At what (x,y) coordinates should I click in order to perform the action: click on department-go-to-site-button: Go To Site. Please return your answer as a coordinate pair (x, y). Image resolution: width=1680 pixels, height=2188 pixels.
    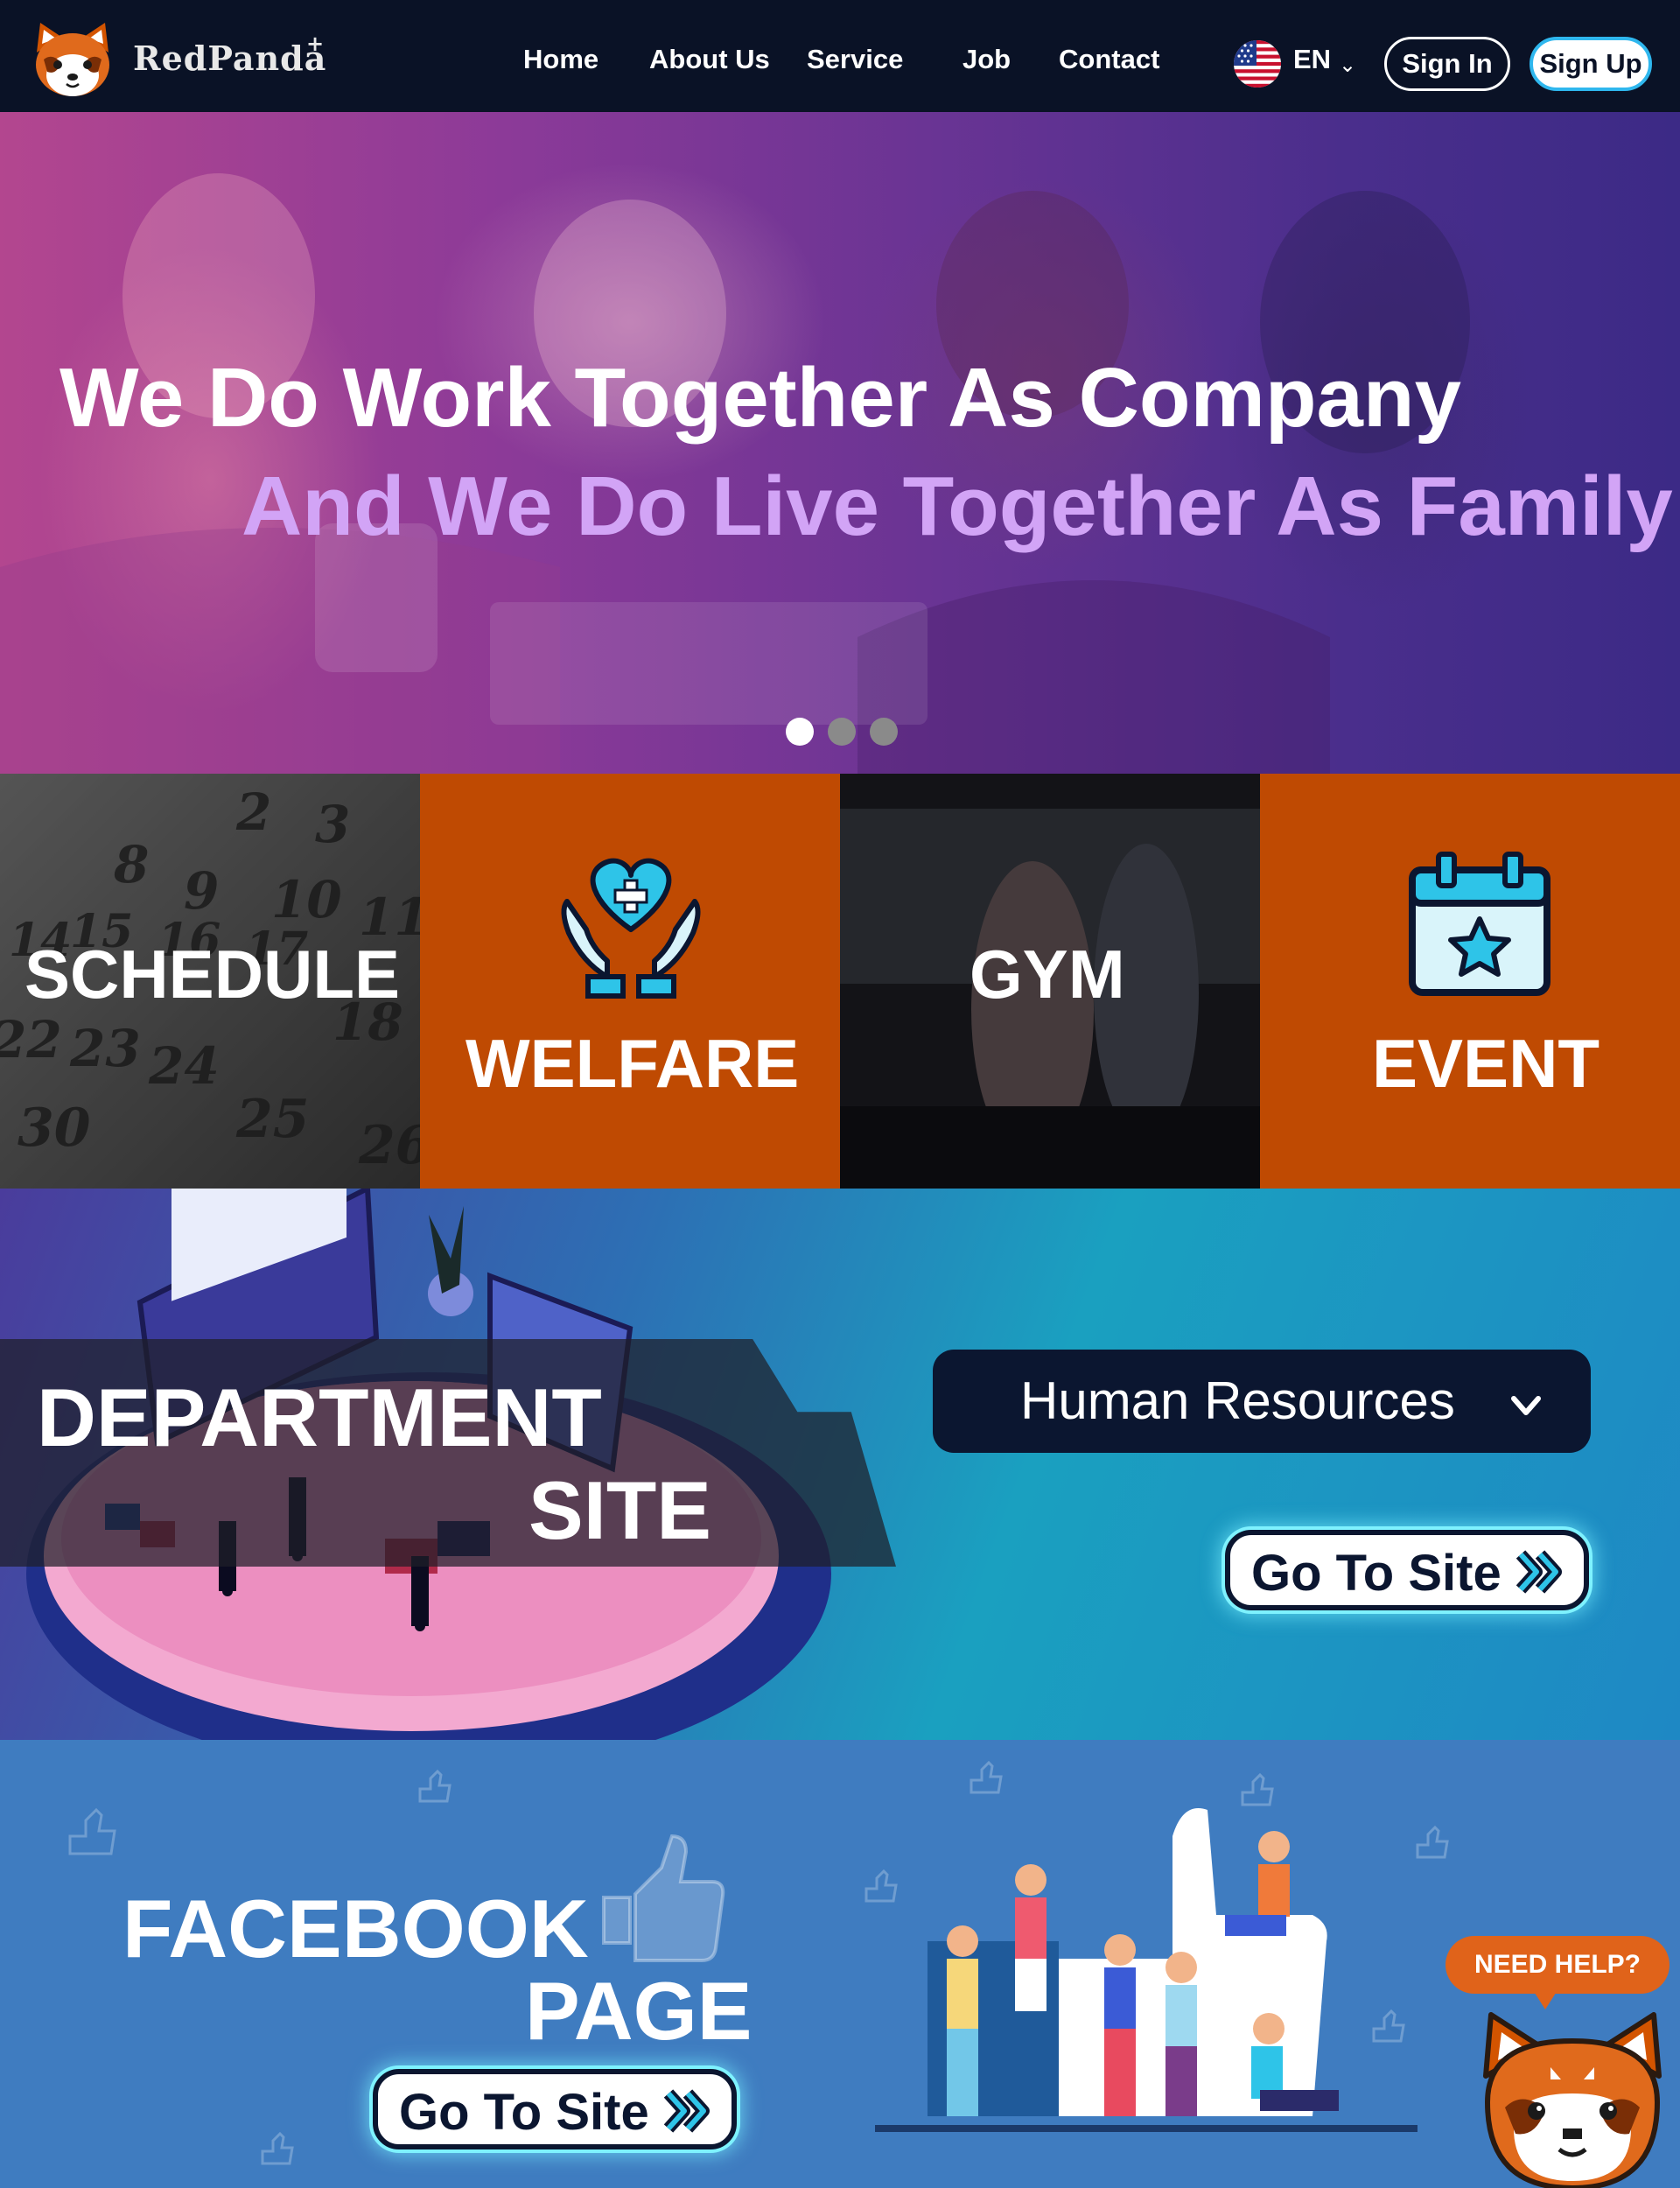
    Looking at the image, I should click on (1407, 1570).